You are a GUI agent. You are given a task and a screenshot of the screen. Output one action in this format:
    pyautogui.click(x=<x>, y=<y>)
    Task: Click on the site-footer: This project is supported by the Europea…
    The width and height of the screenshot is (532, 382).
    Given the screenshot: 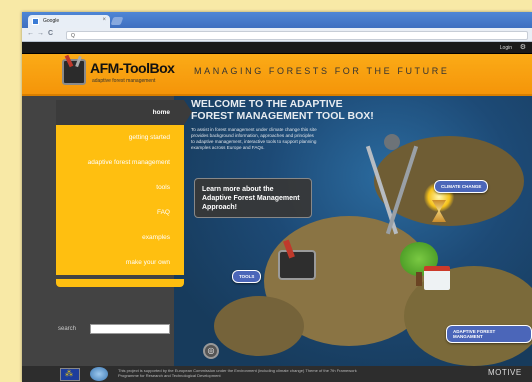 What is the action you would take?
    pyautogui.click(x=277, y=374)
    